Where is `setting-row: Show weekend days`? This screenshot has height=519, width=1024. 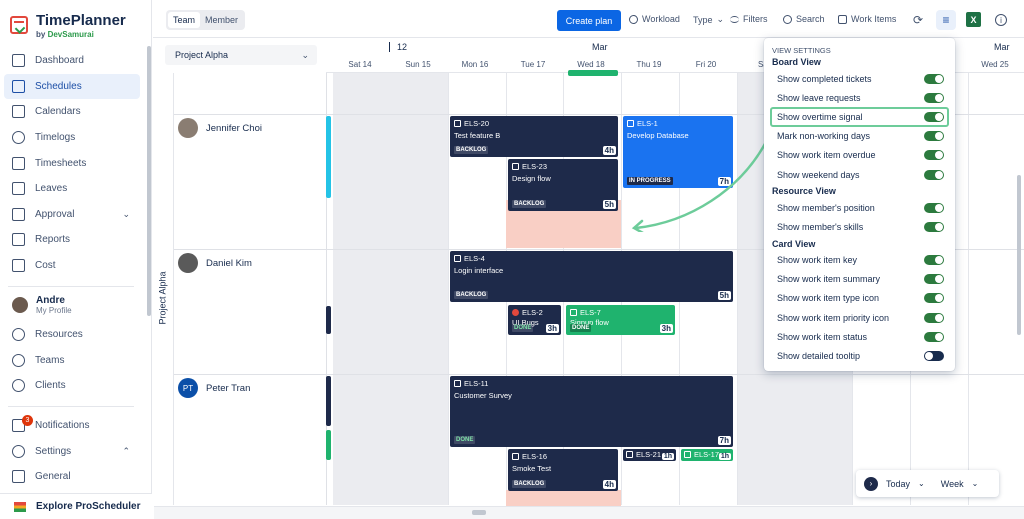
setting-row: Show weekend days is located at coordinates (859, 174).